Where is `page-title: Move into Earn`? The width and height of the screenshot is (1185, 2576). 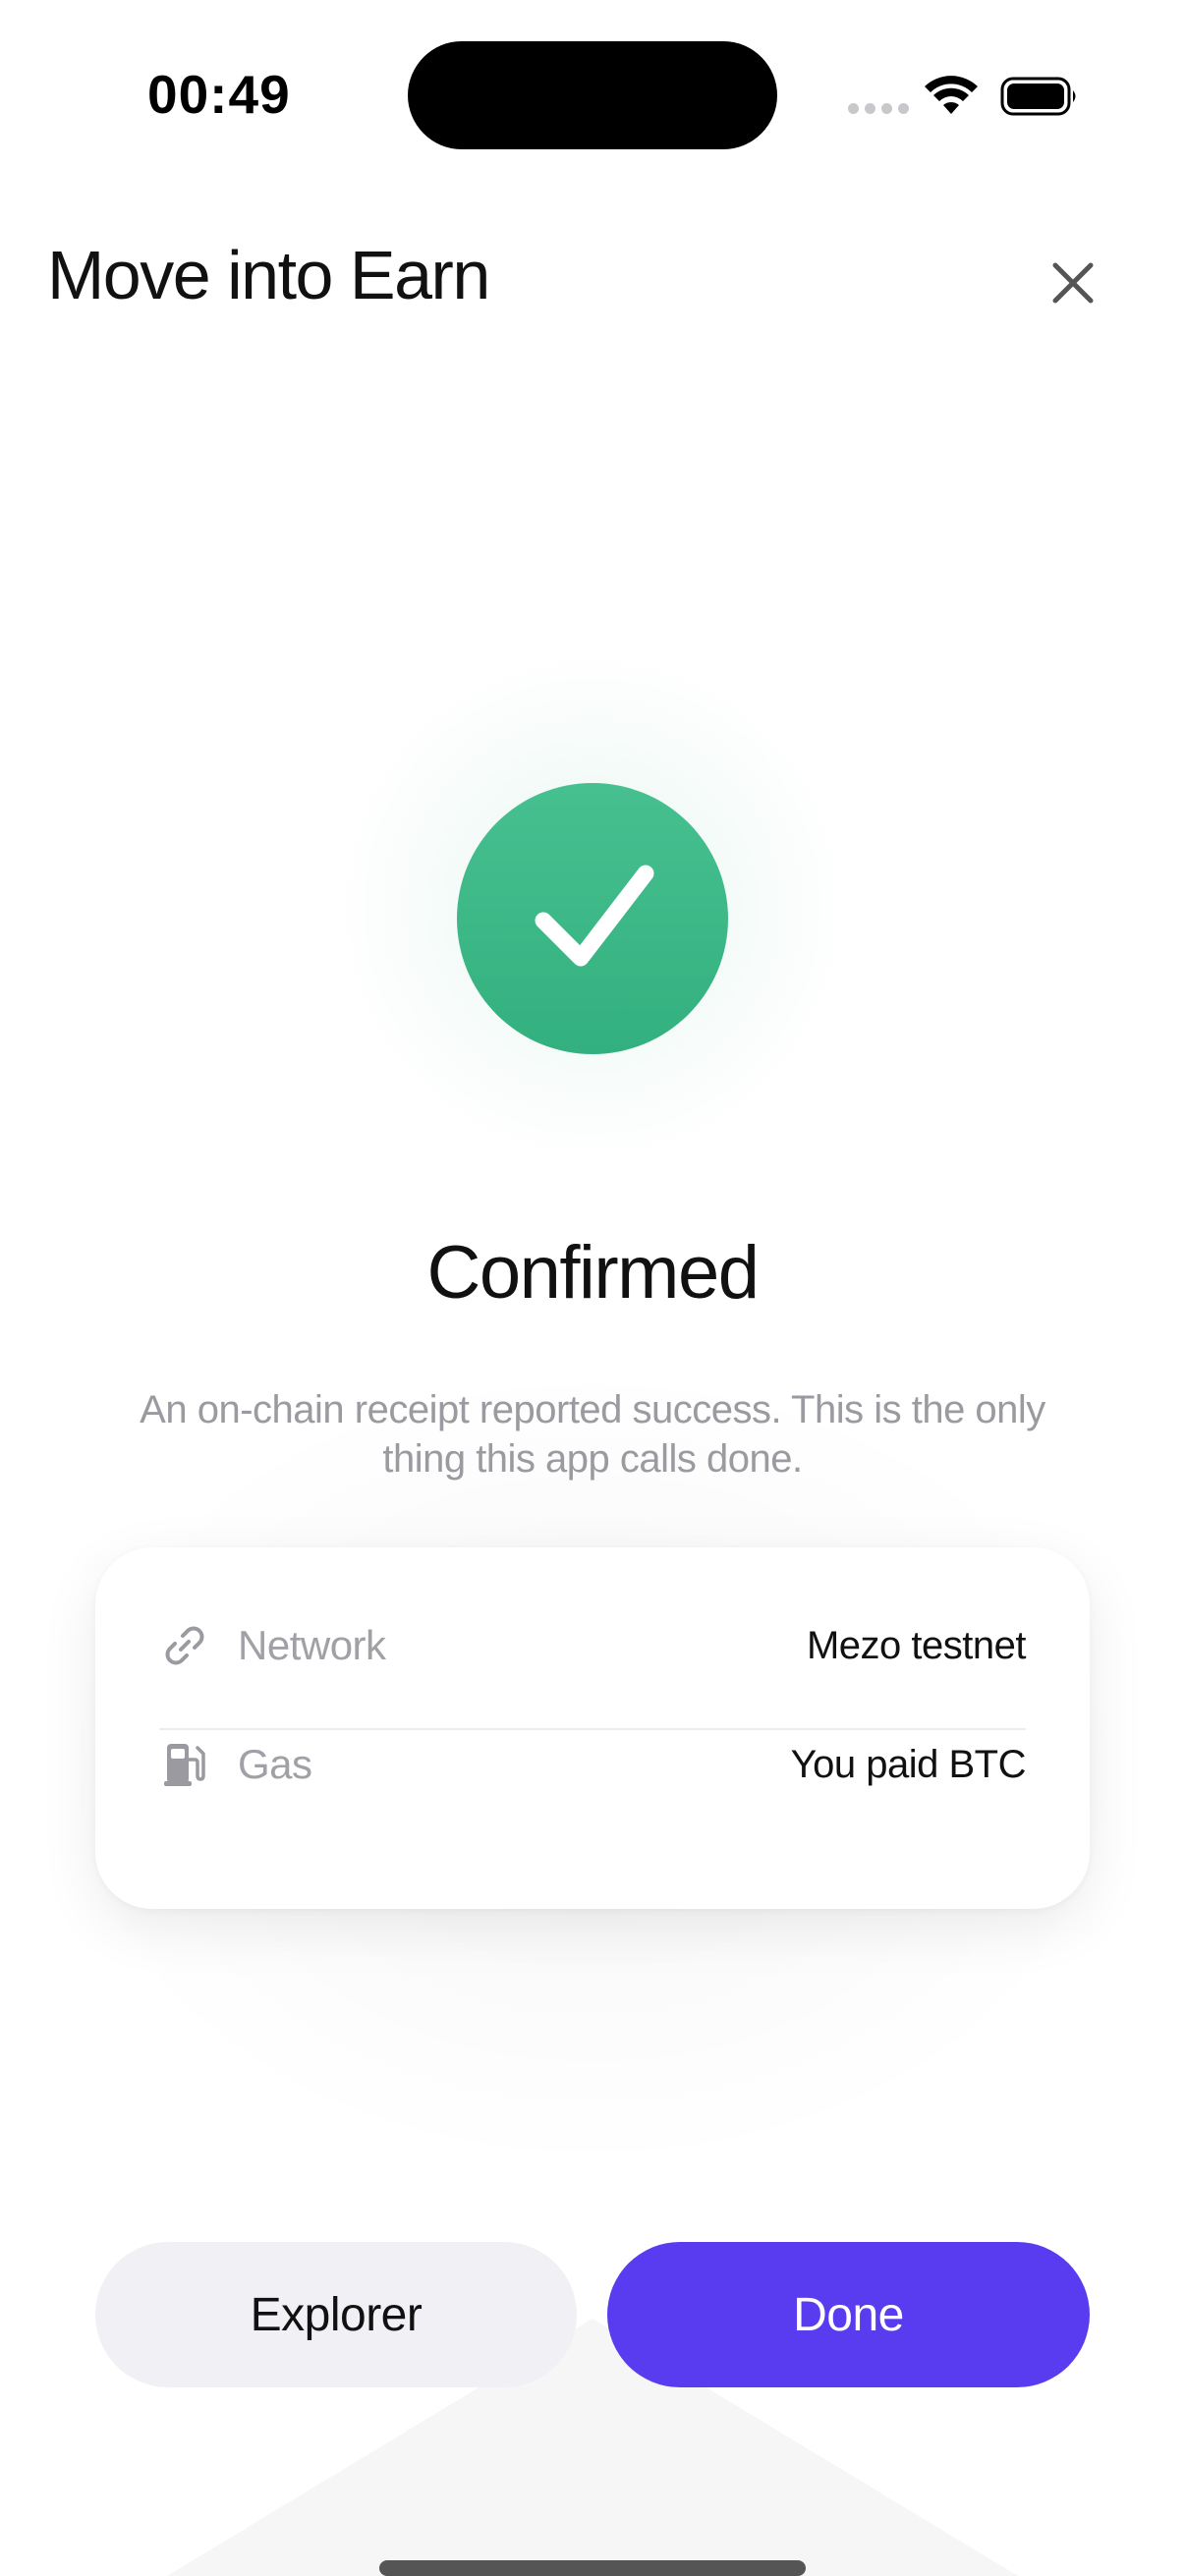 page-title: Move into Earn is located at coordinates (268, 275).